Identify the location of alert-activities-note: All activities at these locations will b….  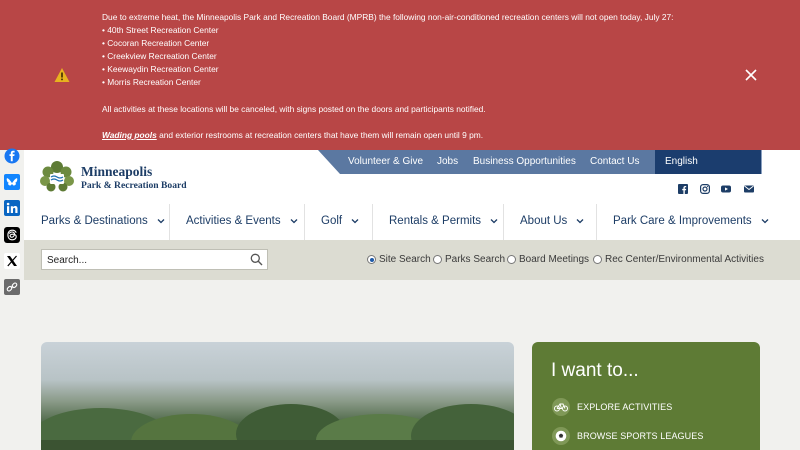
(294, 108).